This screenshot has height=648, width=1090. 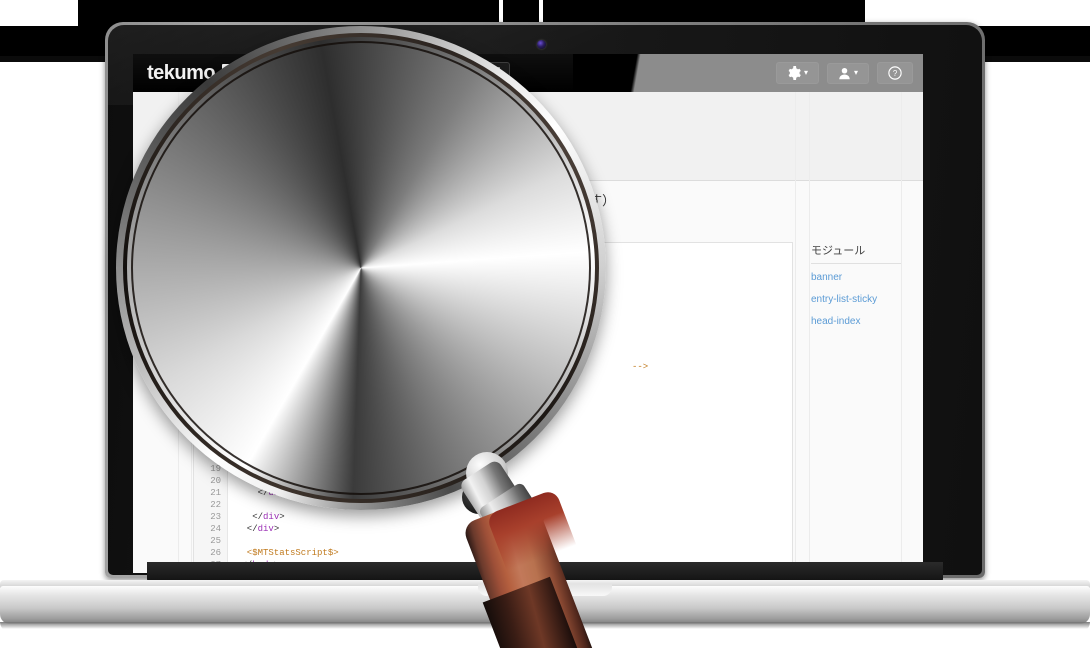 What do you see at coordinates (247, 529) in the screenshot?
I see `code-token-plain: </` at bounding box center [247, 529].